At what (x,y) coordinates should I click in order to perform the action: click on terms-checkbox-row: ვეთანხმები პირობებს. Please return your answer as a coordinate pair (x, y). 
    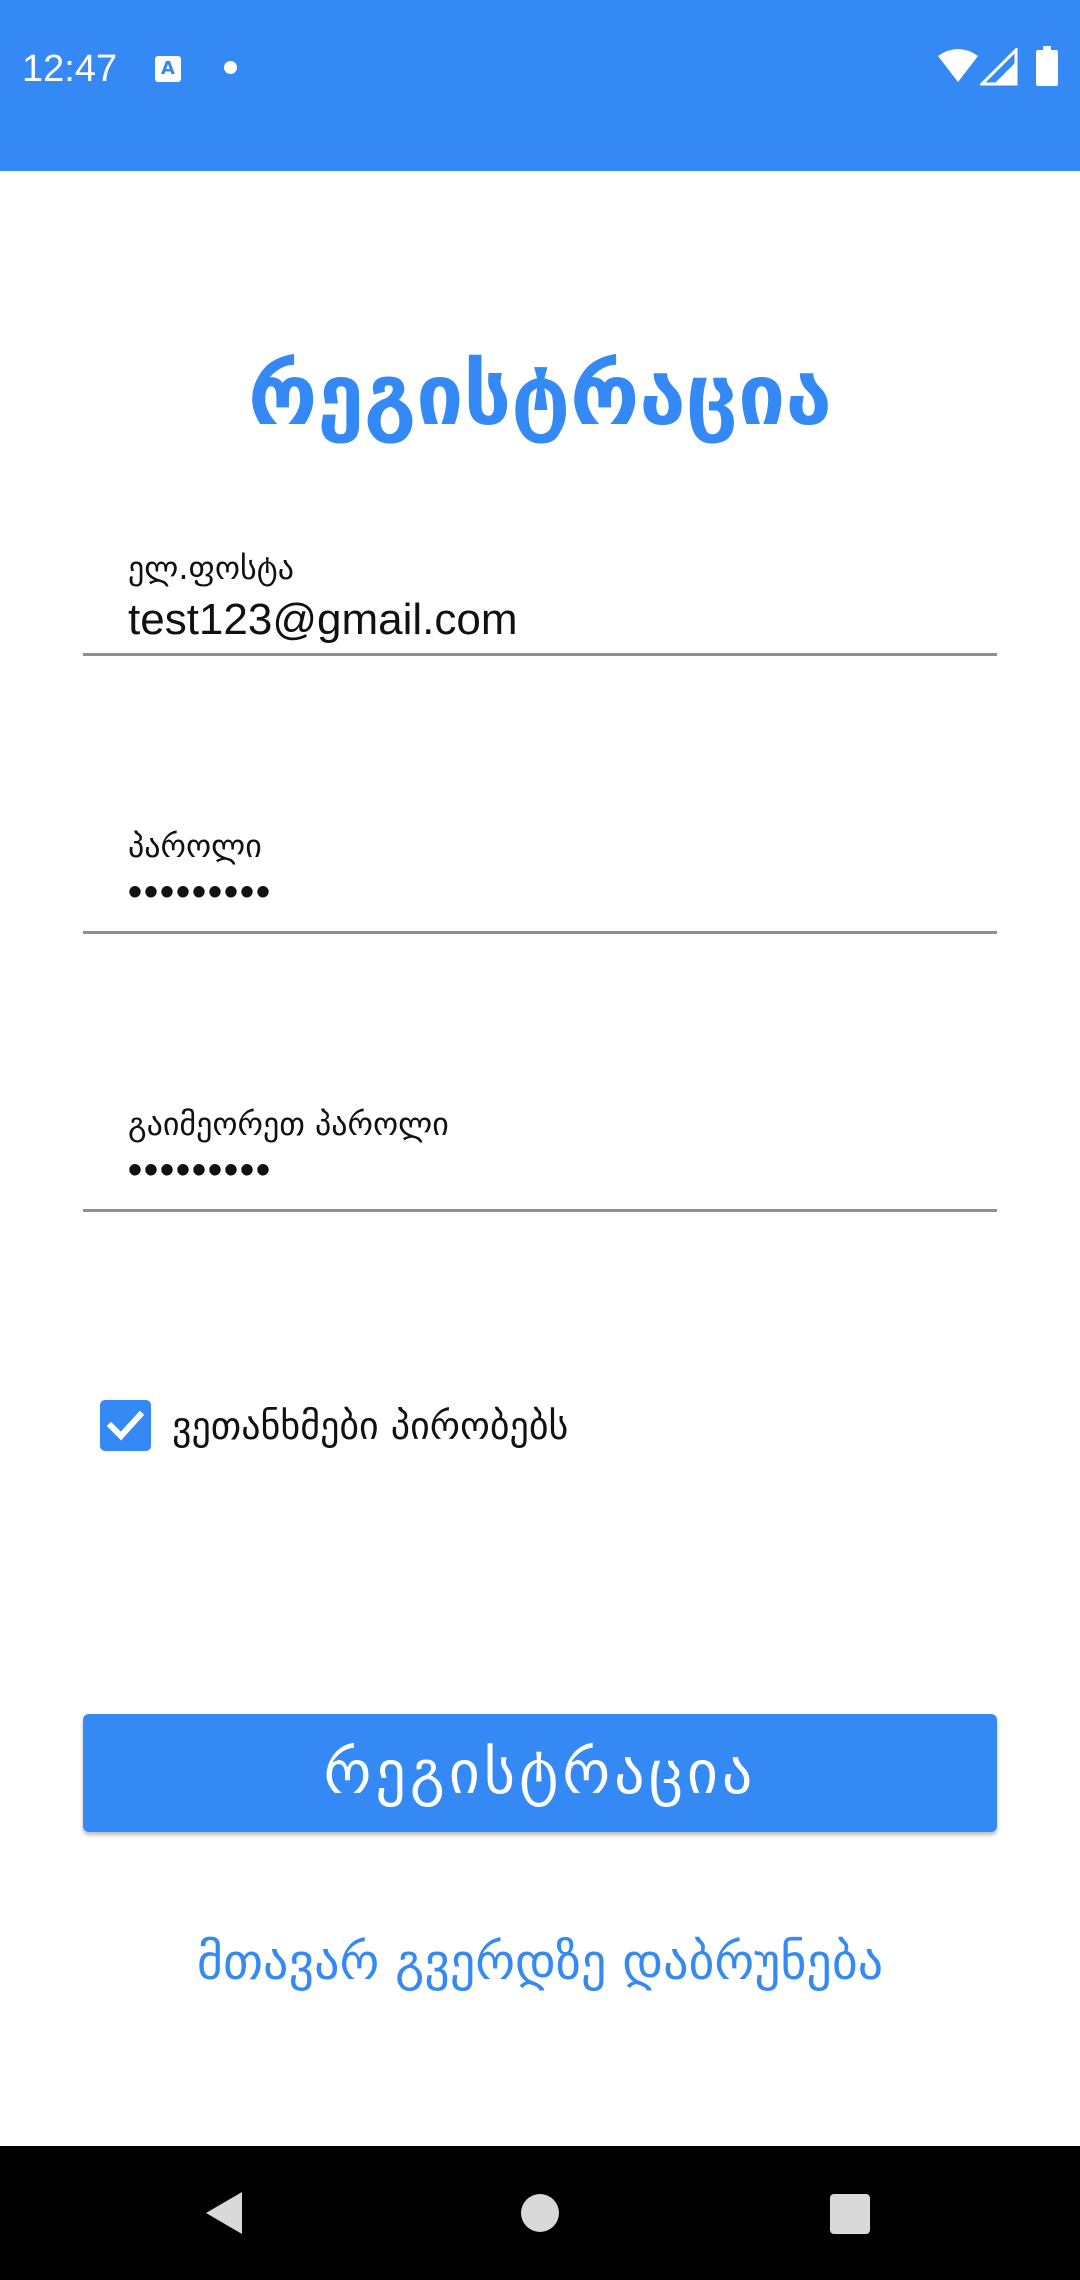
    Looking at the image, I should click on (450, 1426).